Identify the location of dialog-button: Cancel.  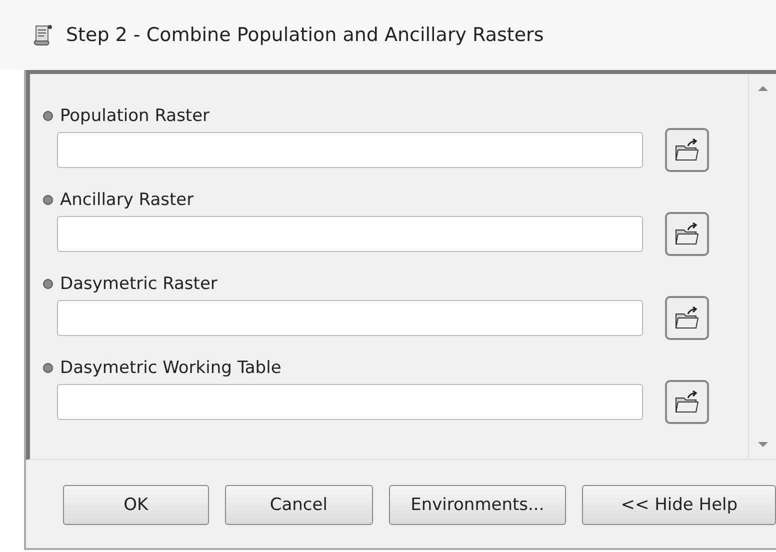
(298, 505).